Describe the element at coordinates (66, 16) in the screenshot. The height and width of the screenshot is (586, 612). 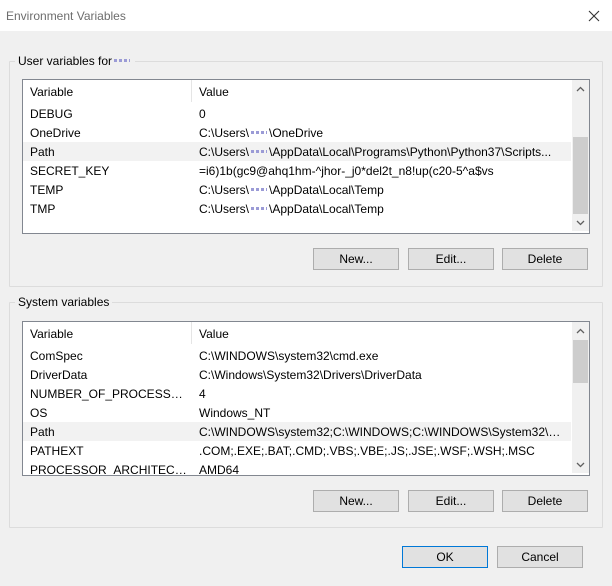
I see `window-title: Environment Variables` at that location.